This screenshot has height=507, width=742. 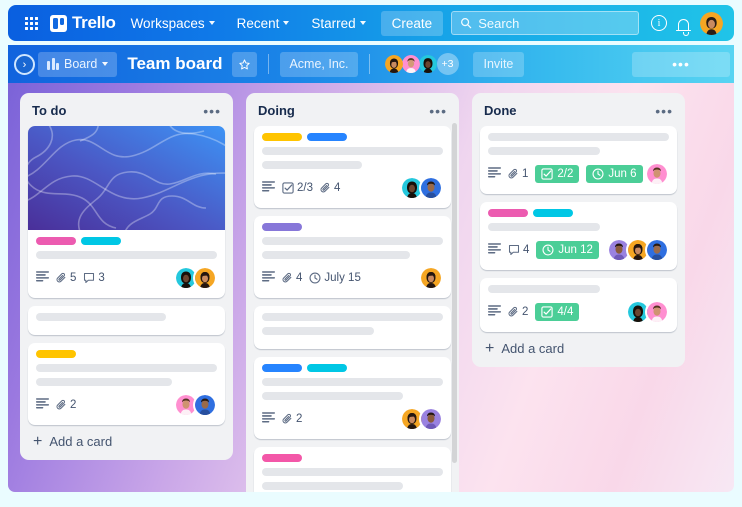 I want to click on trello-logo: Trello, so click(x=83, y=23).